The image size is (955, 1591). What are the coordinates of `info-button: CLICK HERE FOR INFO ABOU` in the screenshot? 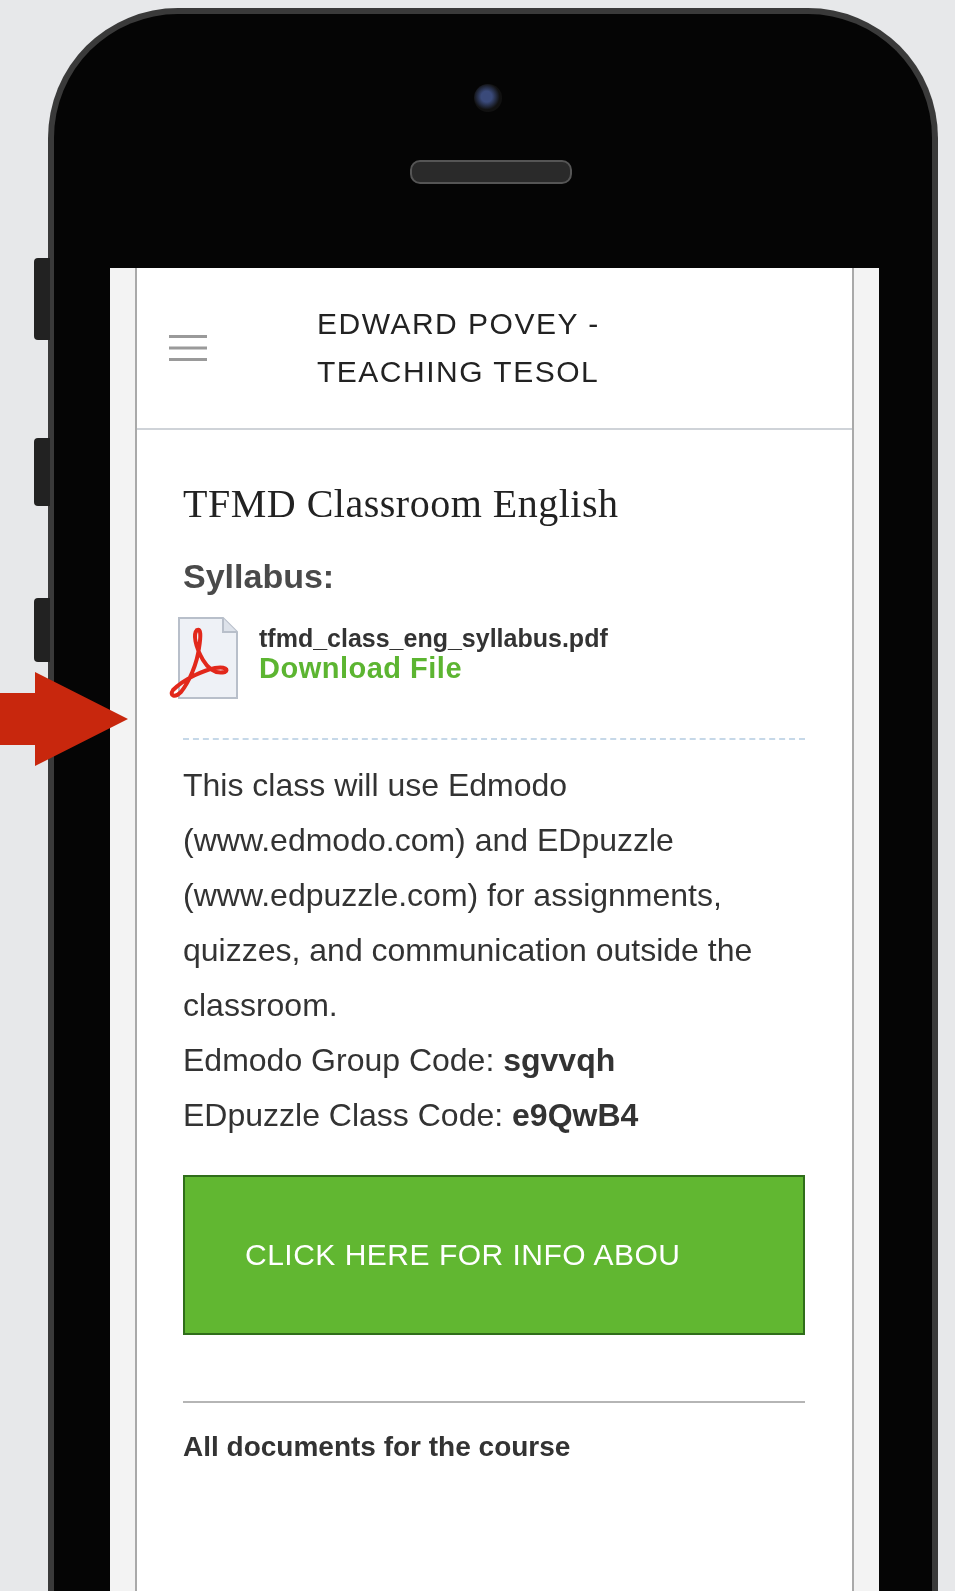 It's located at (494, 1255).